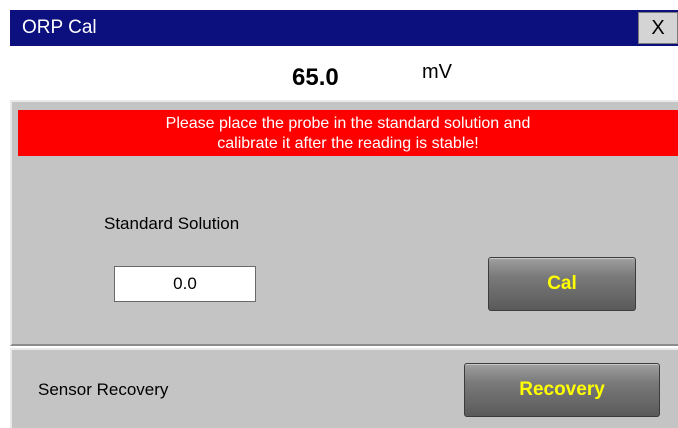 The width and height of the screenshot is (678, 428). Describe the element at coordinates (437, 72) in the screenshot. I see `reading-unit: mV` at that location.